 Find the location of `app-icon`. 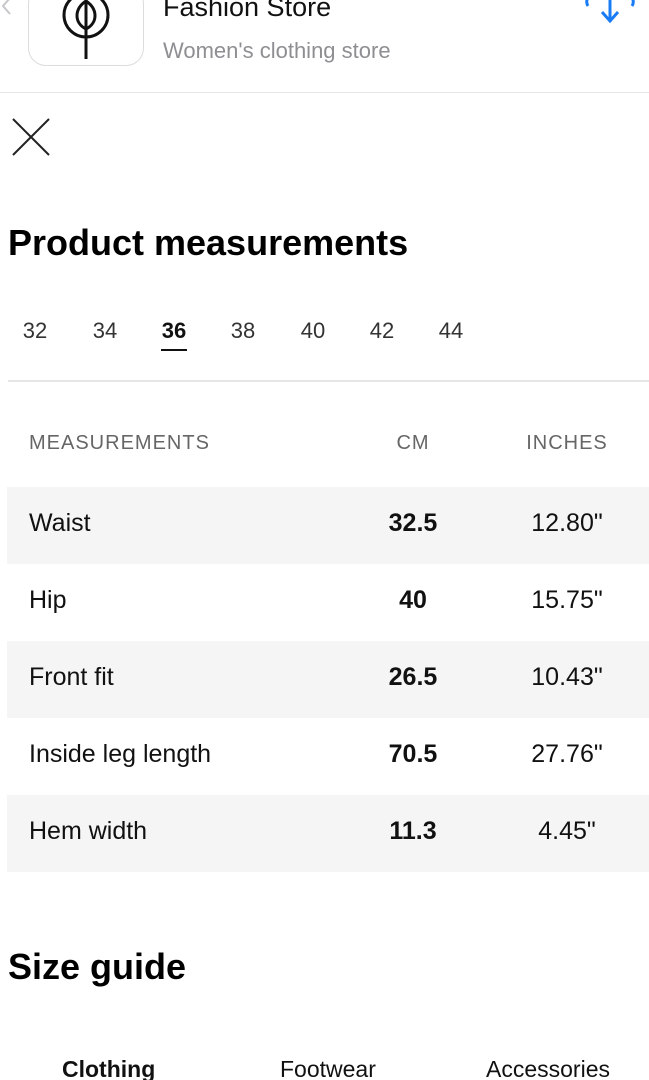

app-icon is located at coordinates (86, 33).